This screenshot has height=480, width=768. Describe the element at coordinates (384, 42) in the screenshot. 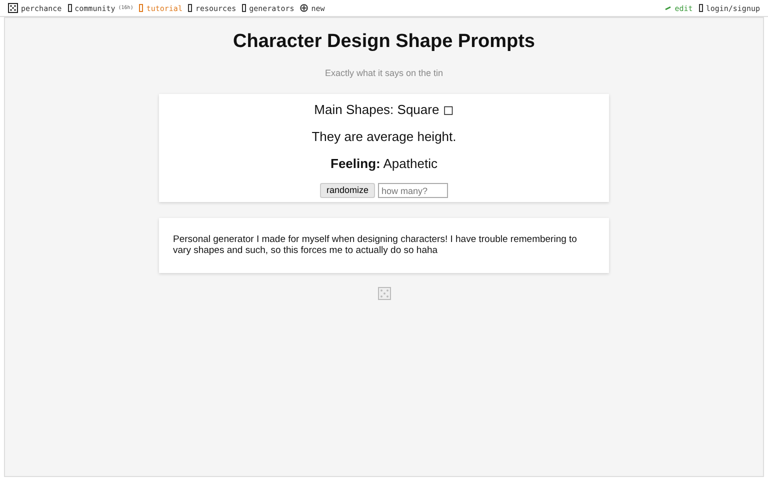

I see `page-title: Character Design Shape Prompts` at that location.